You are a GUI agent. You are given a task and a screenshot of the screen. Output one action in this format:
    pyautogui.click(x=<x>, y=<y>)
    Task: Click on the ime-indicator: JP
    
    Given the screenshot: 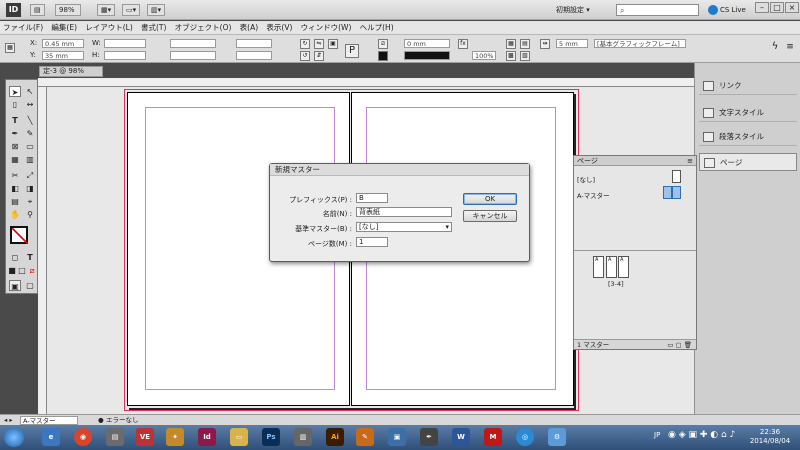 What is the action you would take?
    pyautogui.click(x=657, y=435)
    